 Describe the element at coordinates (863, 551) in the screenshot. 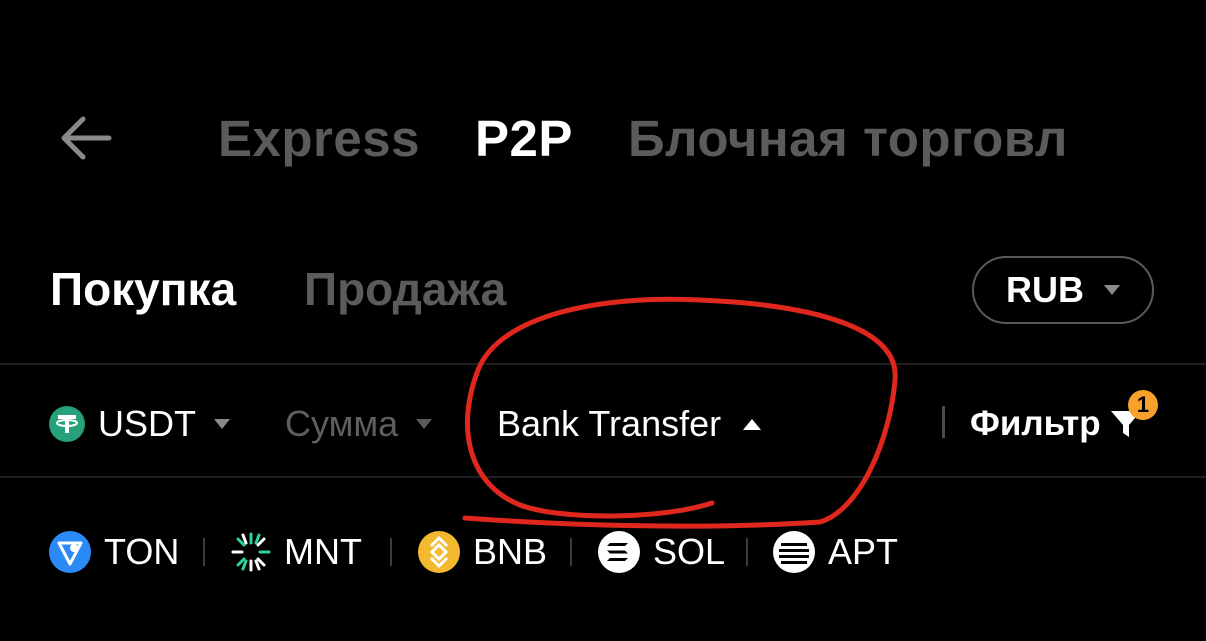

I see `coin-name: APT` at that location.